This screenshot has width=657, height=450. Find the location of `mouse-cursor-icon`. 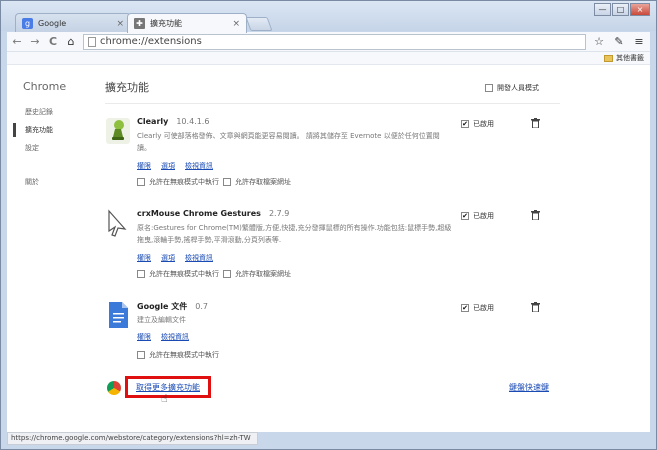

mouse-cursor-icon is located at coordinates (117, 223).